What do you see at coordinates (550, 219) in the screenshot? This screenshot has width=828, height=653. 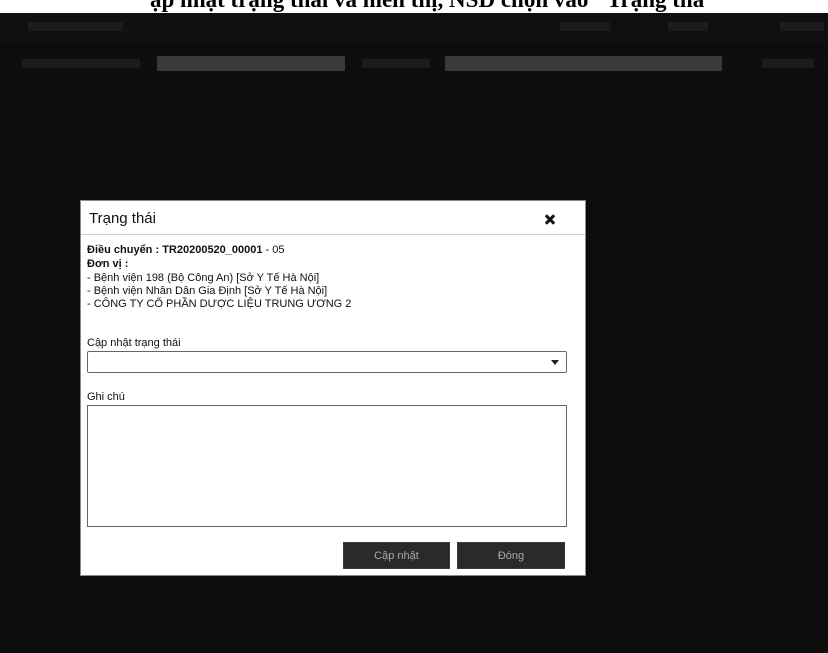 I see `close-icon` at bounding box center [550, 219].